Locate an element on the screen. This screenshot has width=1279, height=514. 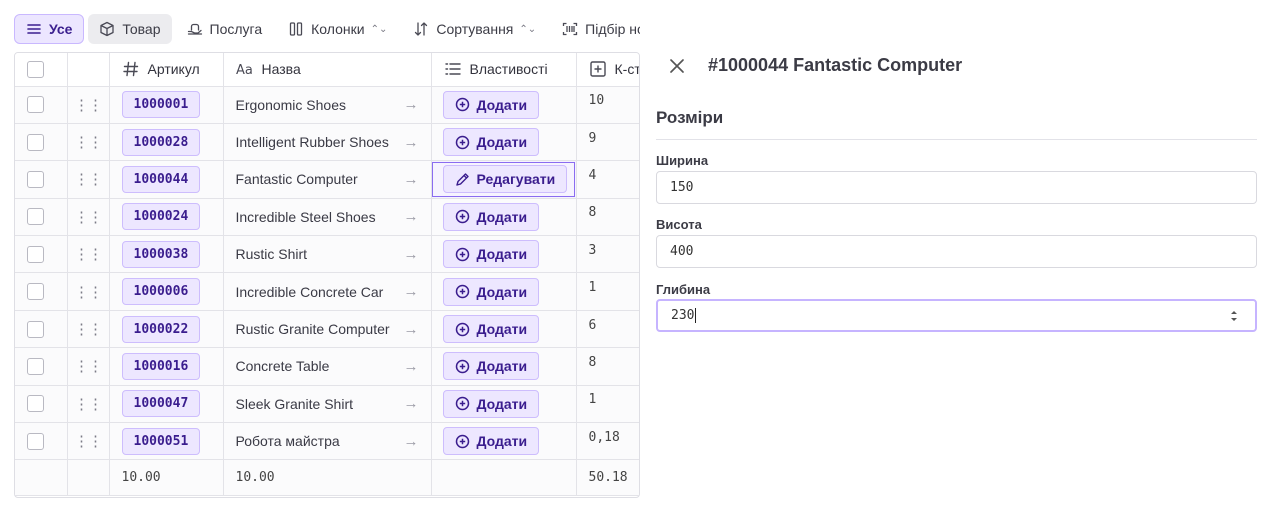
article-chip: 1000028 is located at coordinates (161, 142).